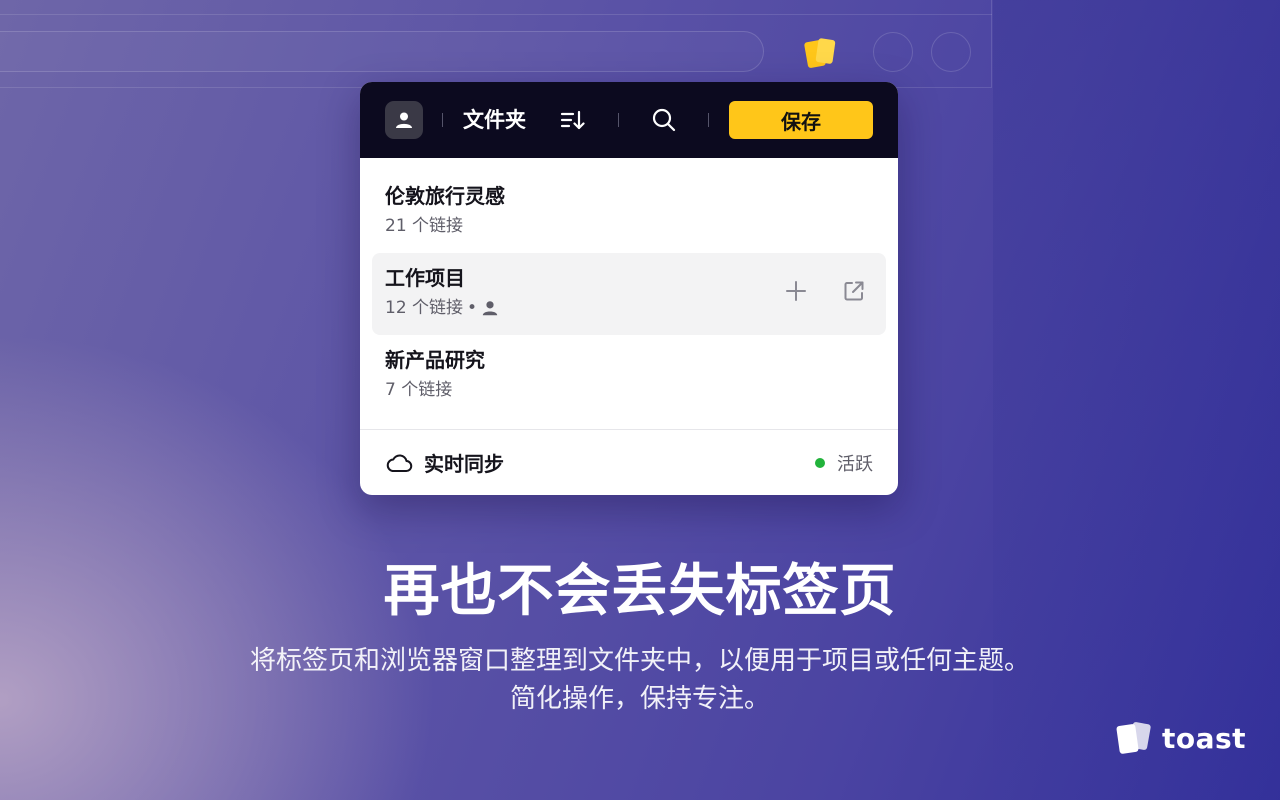  I want to click on hero-subline-line-1: 将标签页和浏览器窗口整理到文件夹中，以便用于项目或任何主题。, so click(639, 661).